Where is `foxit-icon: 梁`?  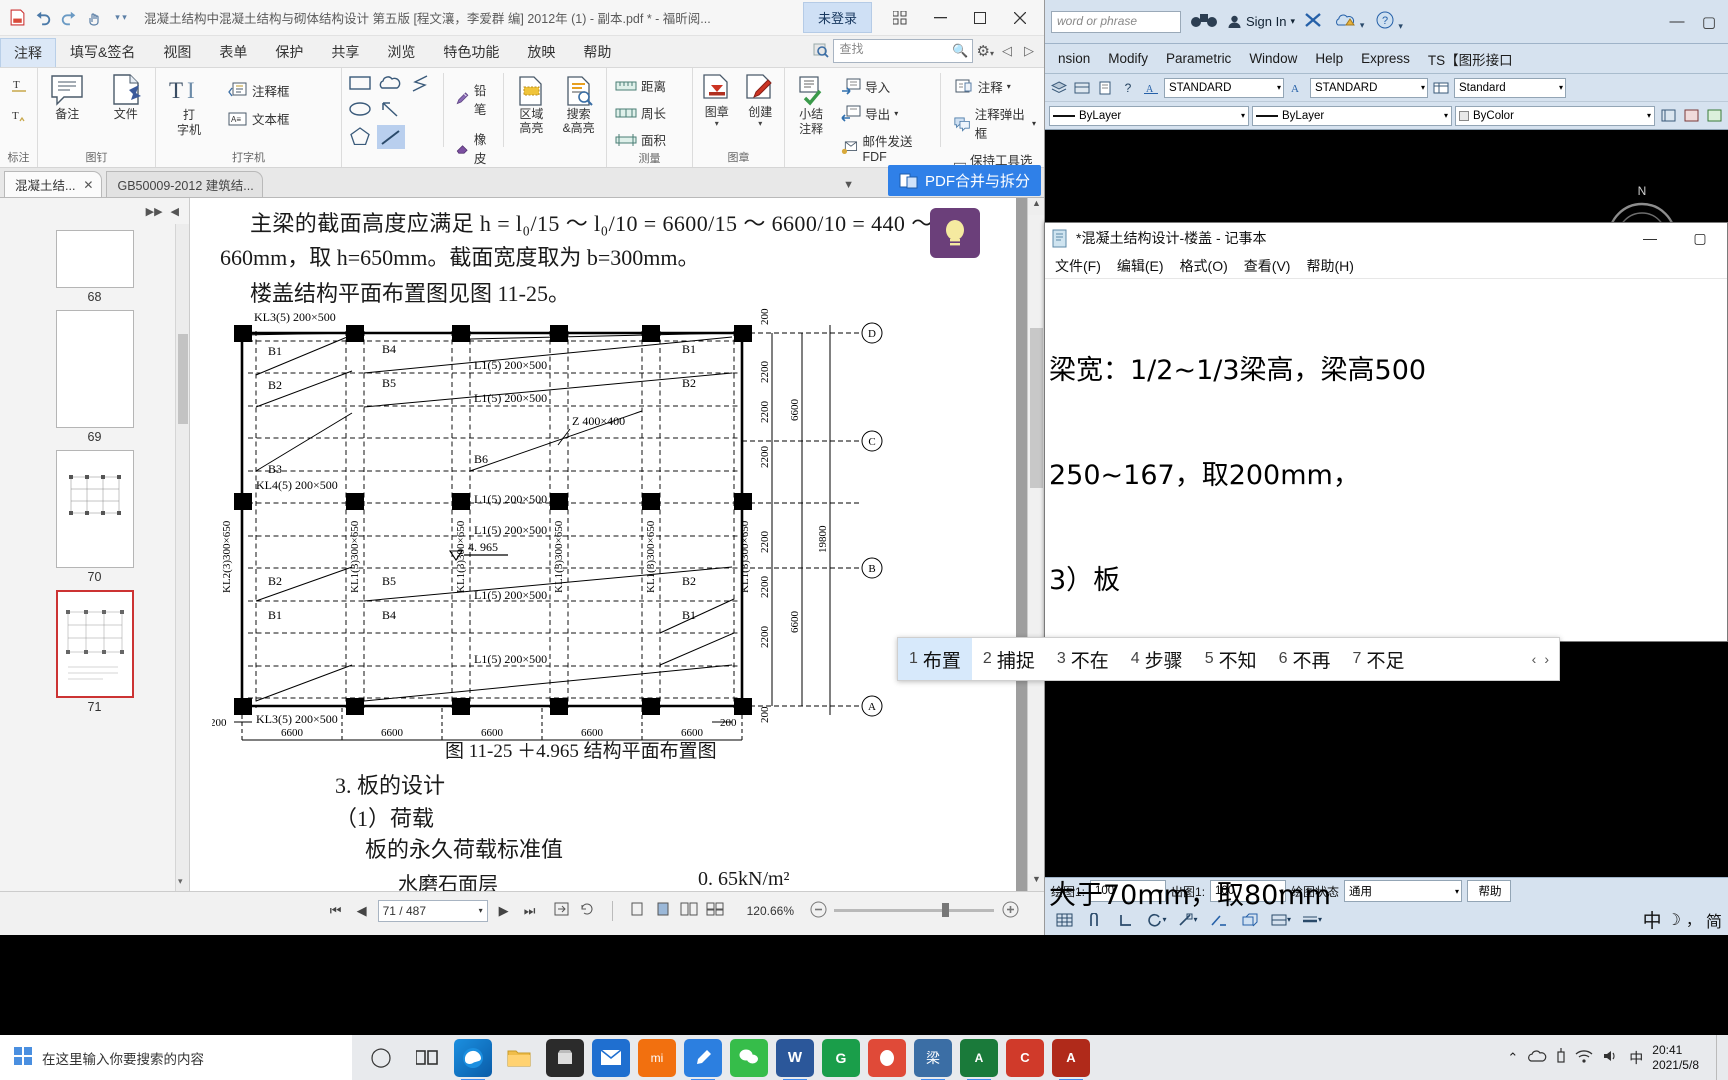 foxit-icon: 梁 is located at coordinates (933, 1059).